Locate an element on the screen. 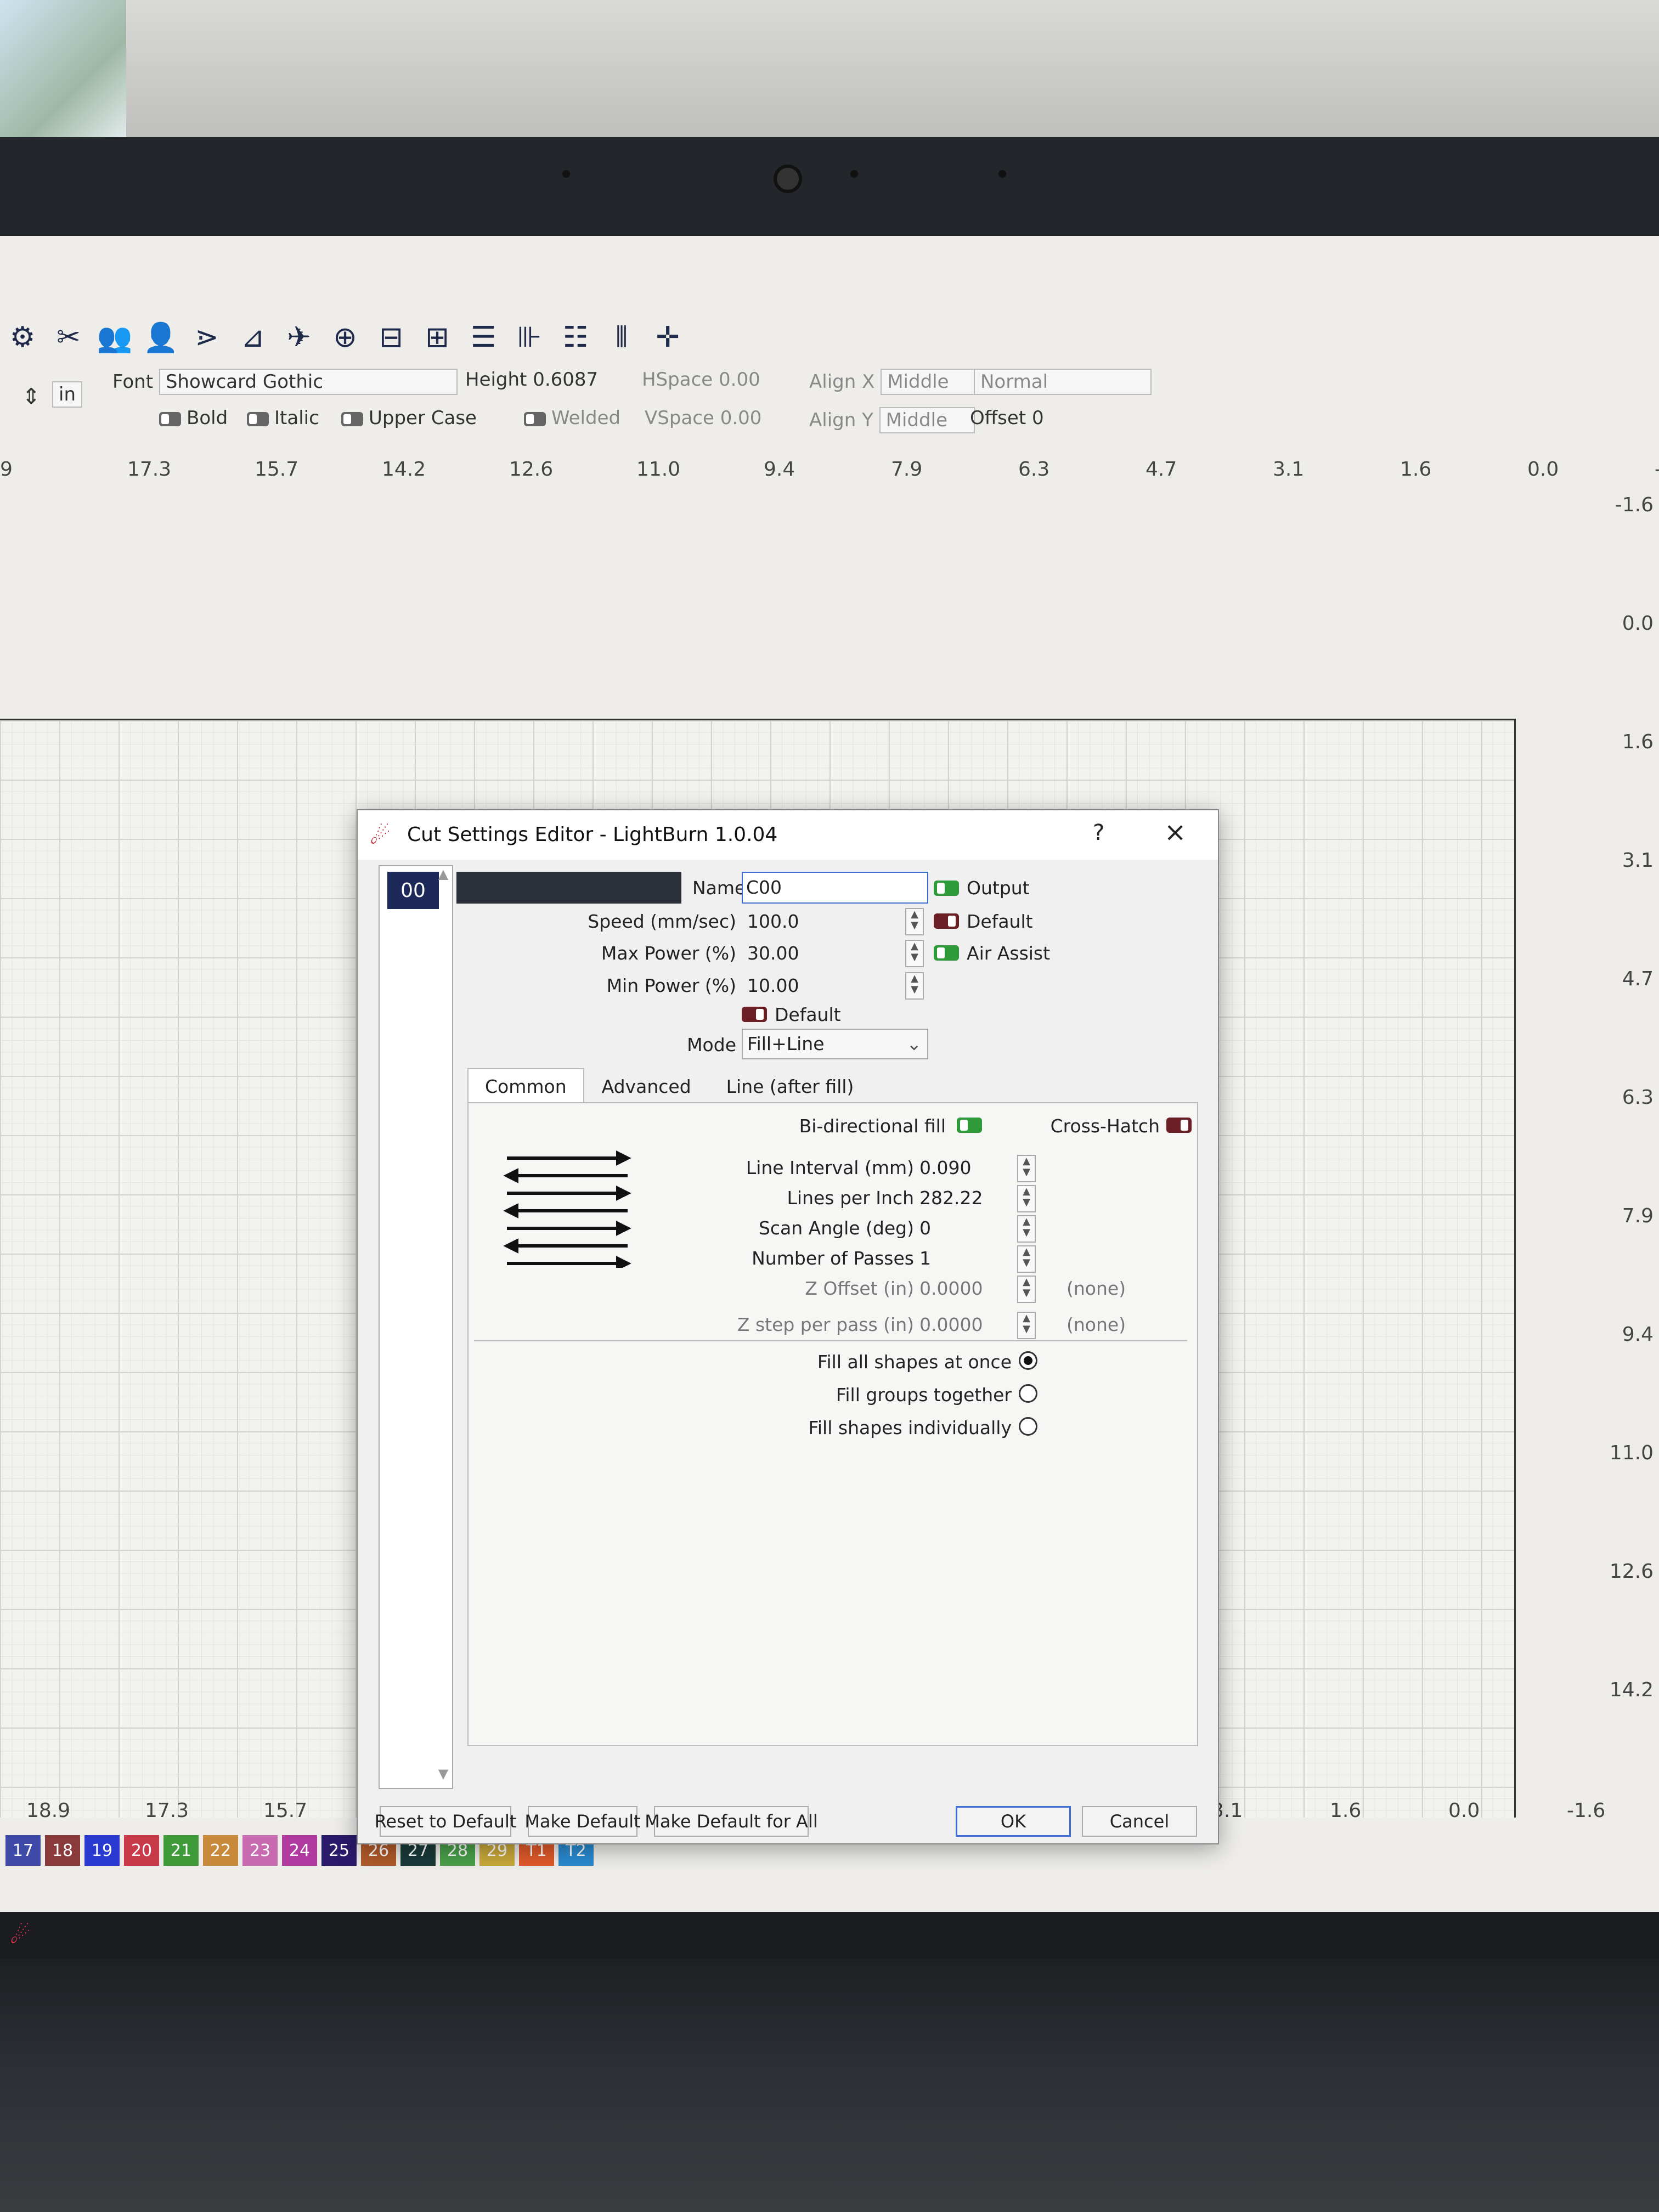 The height and width of the screenshot is (2212, 1659). name-input: C00 is located at coordinates (835, 888).